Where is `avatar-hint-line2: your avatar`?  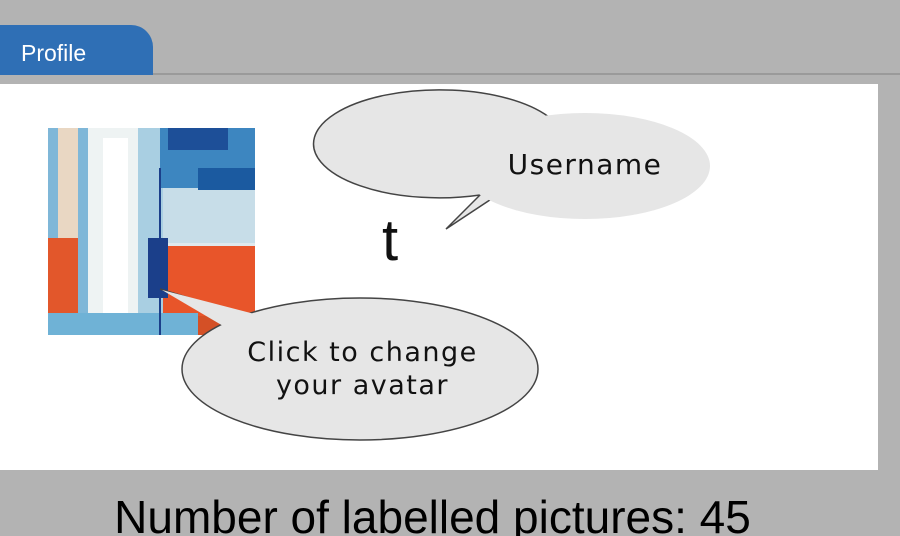 avatar-hint-line2: your avatar is located at coordinates (362, 385).